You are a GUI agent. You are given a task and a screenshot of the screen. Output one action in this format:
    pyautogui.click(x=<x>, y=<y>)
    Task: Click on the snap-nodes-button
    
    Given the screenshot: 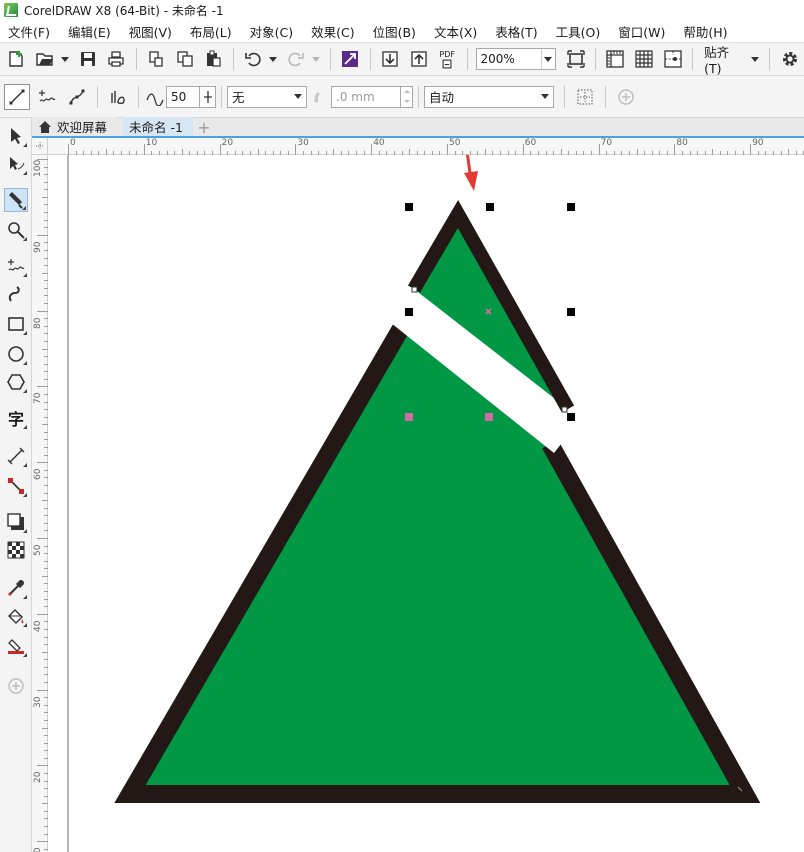 What is the action you would take?
    pyautogui.click(x=585, y=97)
    